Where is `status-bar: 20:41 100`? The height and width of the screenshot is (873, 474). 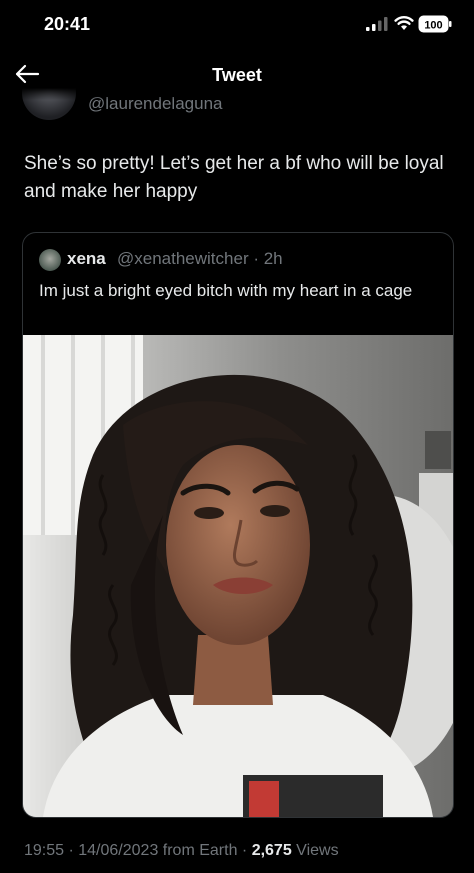 status-bar: 20:41 100 is located at coordinates (237, 25).